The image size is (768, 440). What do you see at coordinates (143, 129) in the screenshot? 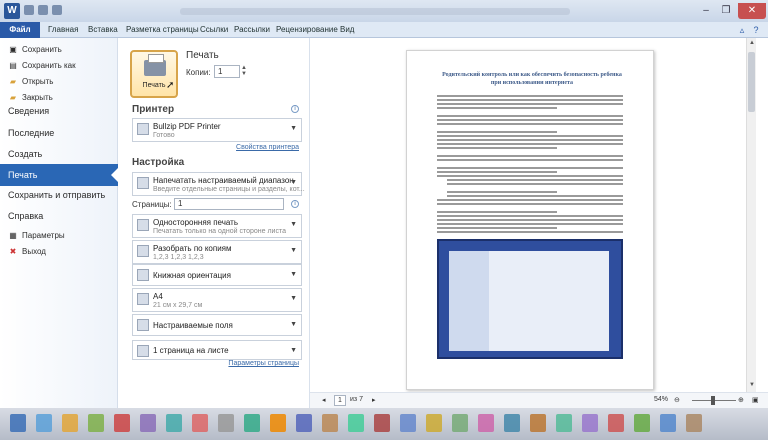
I see `printer-small-icon` at bounding box center [143, 129].